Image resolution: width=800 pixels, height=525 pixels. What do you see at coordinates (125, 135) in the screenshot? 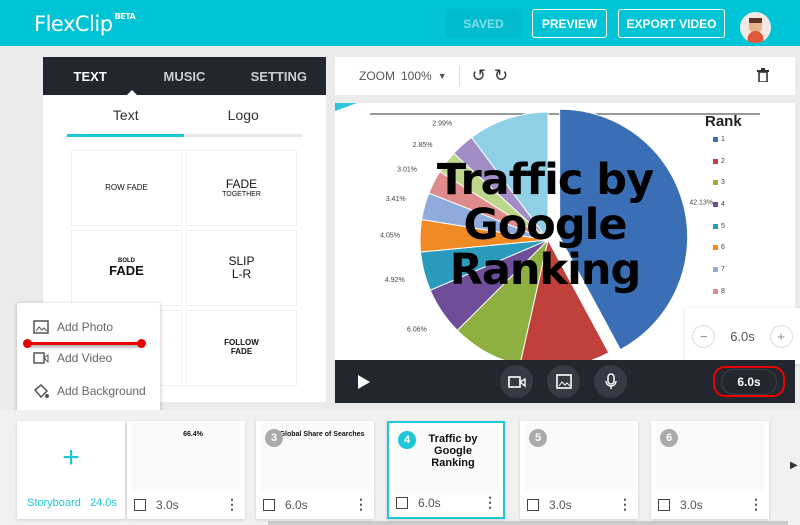
I see `subtab-underline` at bounding box center [125, 135].